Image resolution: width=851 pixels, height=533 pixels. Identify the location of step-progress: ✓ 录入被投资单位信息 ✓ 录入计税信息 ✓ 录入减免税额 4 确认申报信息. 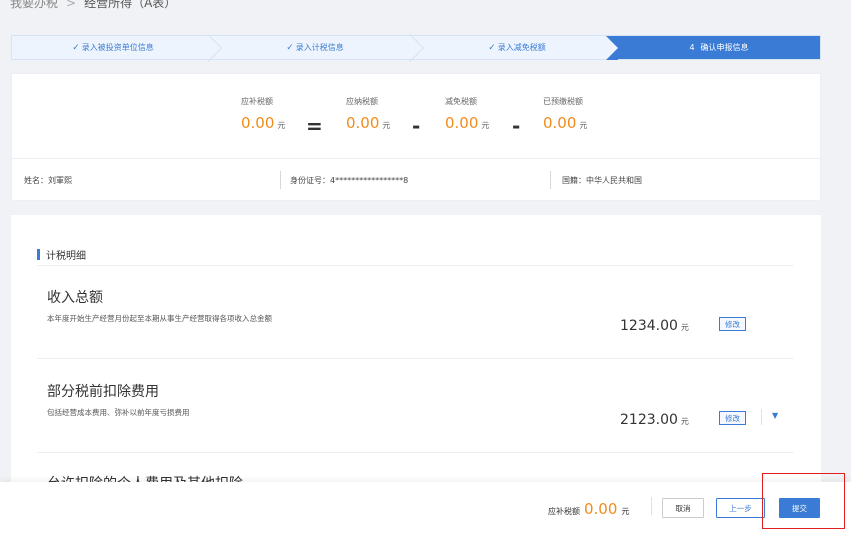
(416, 48).